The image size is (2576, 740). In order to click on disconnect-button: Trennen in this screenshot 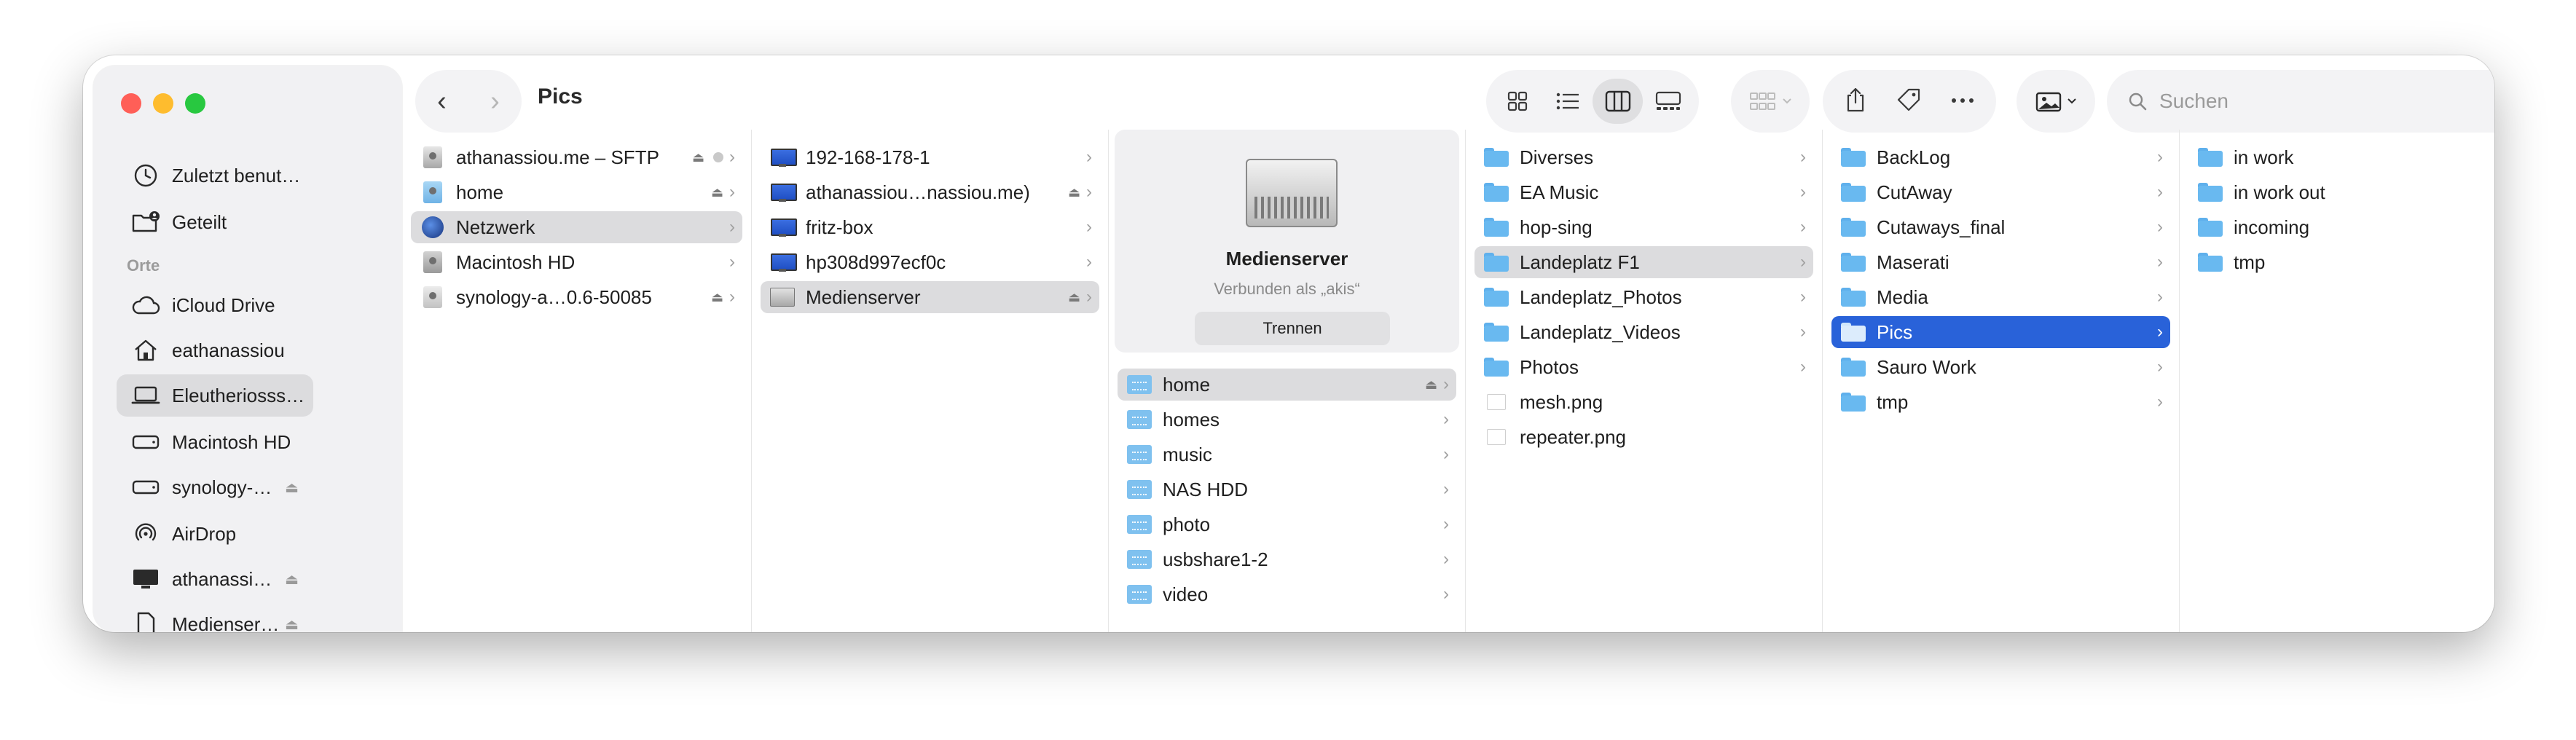, I will do `click(1292, 328)`.